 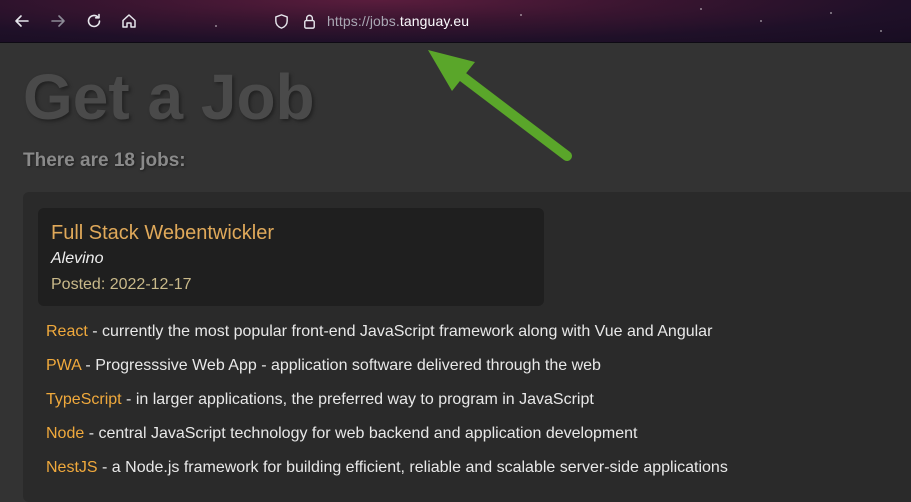 I want to click on url-subdomain: jobs., so click(x=384, y=21).